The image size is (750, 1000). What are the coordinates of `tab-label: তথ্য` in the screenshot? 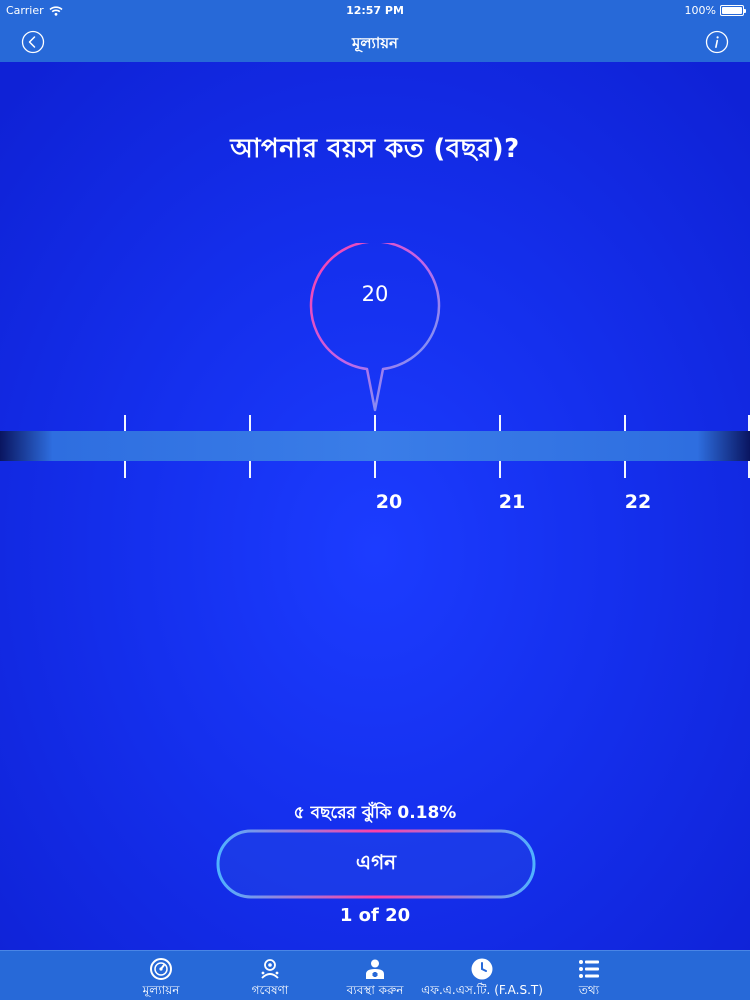 It's located at (589, 990).